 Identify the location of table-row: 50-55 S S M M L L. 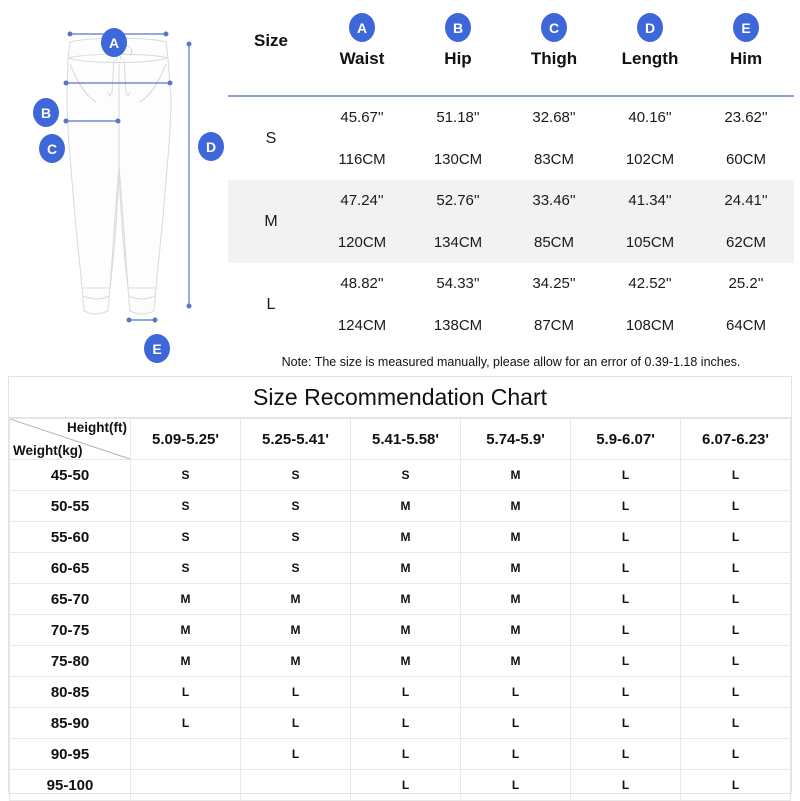
(400, 506).